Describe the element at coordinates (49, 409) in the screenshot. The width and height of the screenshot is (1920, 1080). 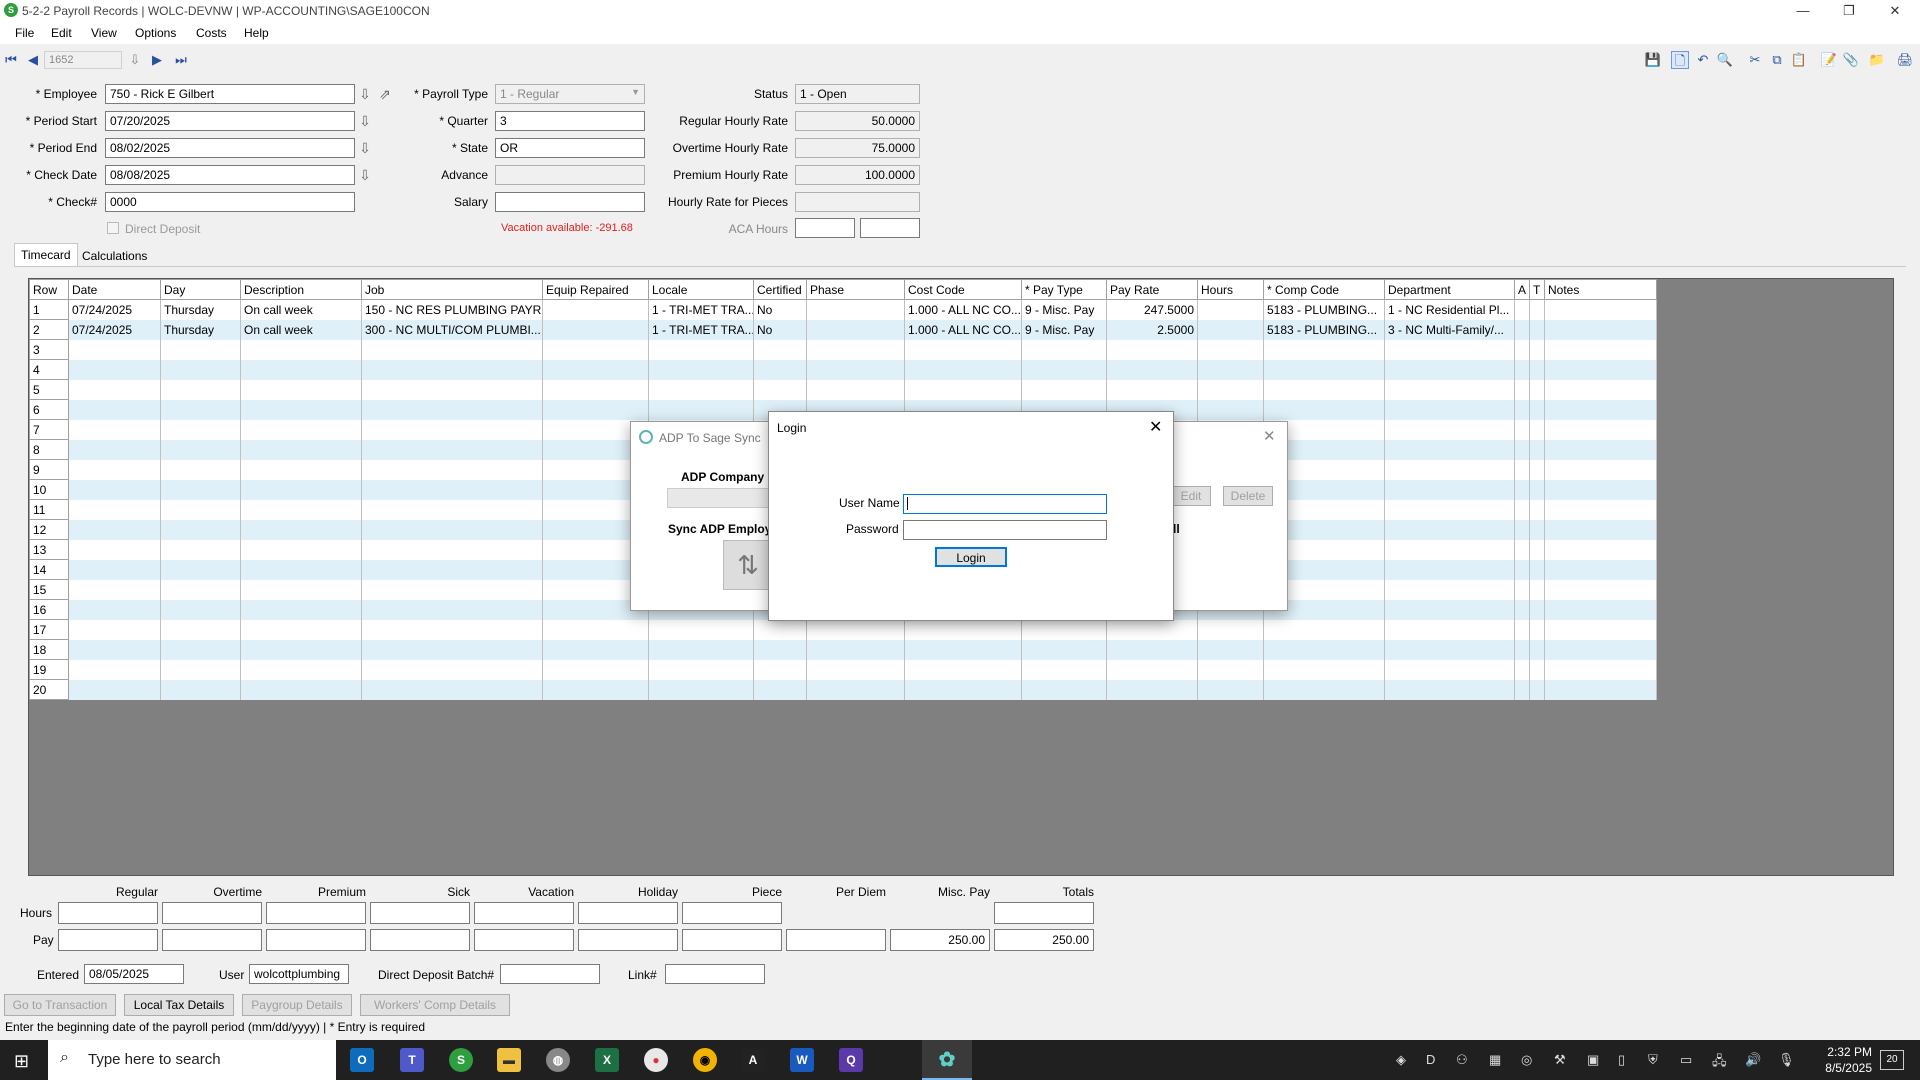
I see `cell-row: 6` at that location.